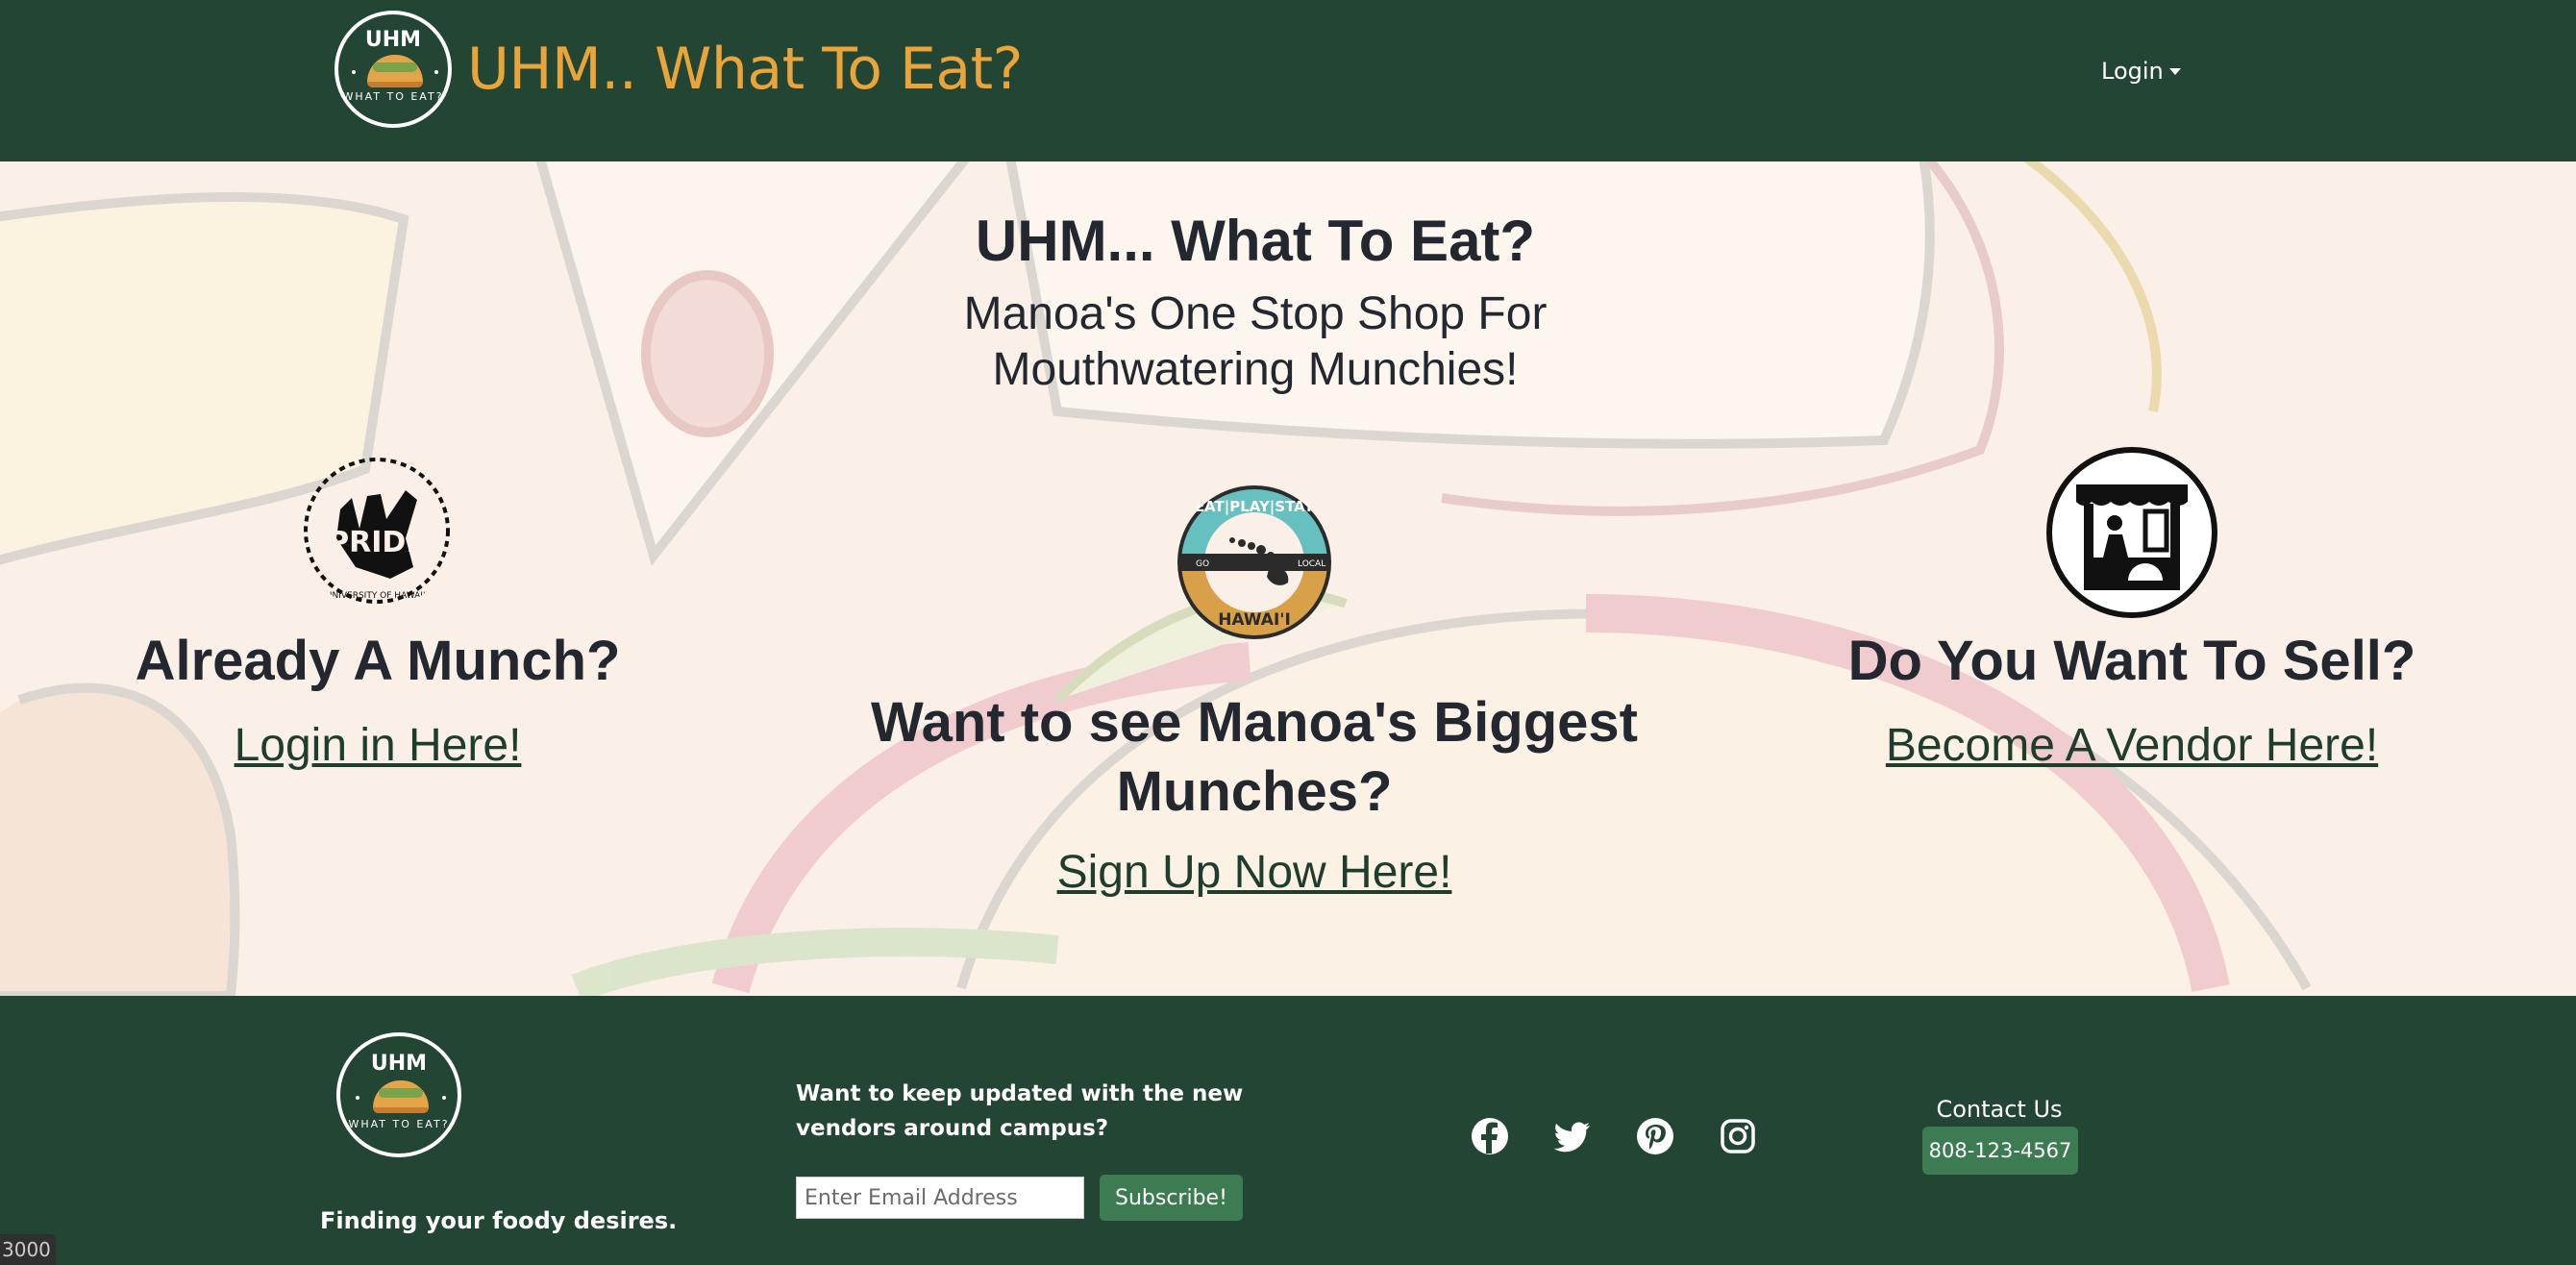 The width and height of the screenshot is (2576, 1265). What do you see at coordinates (1738, 1136) in the screenshot?
I see `instagram-icon` at bounding box center [1738, 1136].